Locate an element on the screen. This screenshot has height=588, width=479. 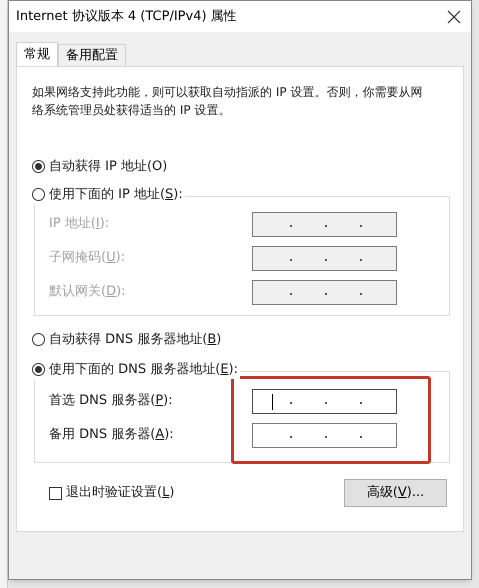
tab: 常规 is located at coordinates (37, 54).